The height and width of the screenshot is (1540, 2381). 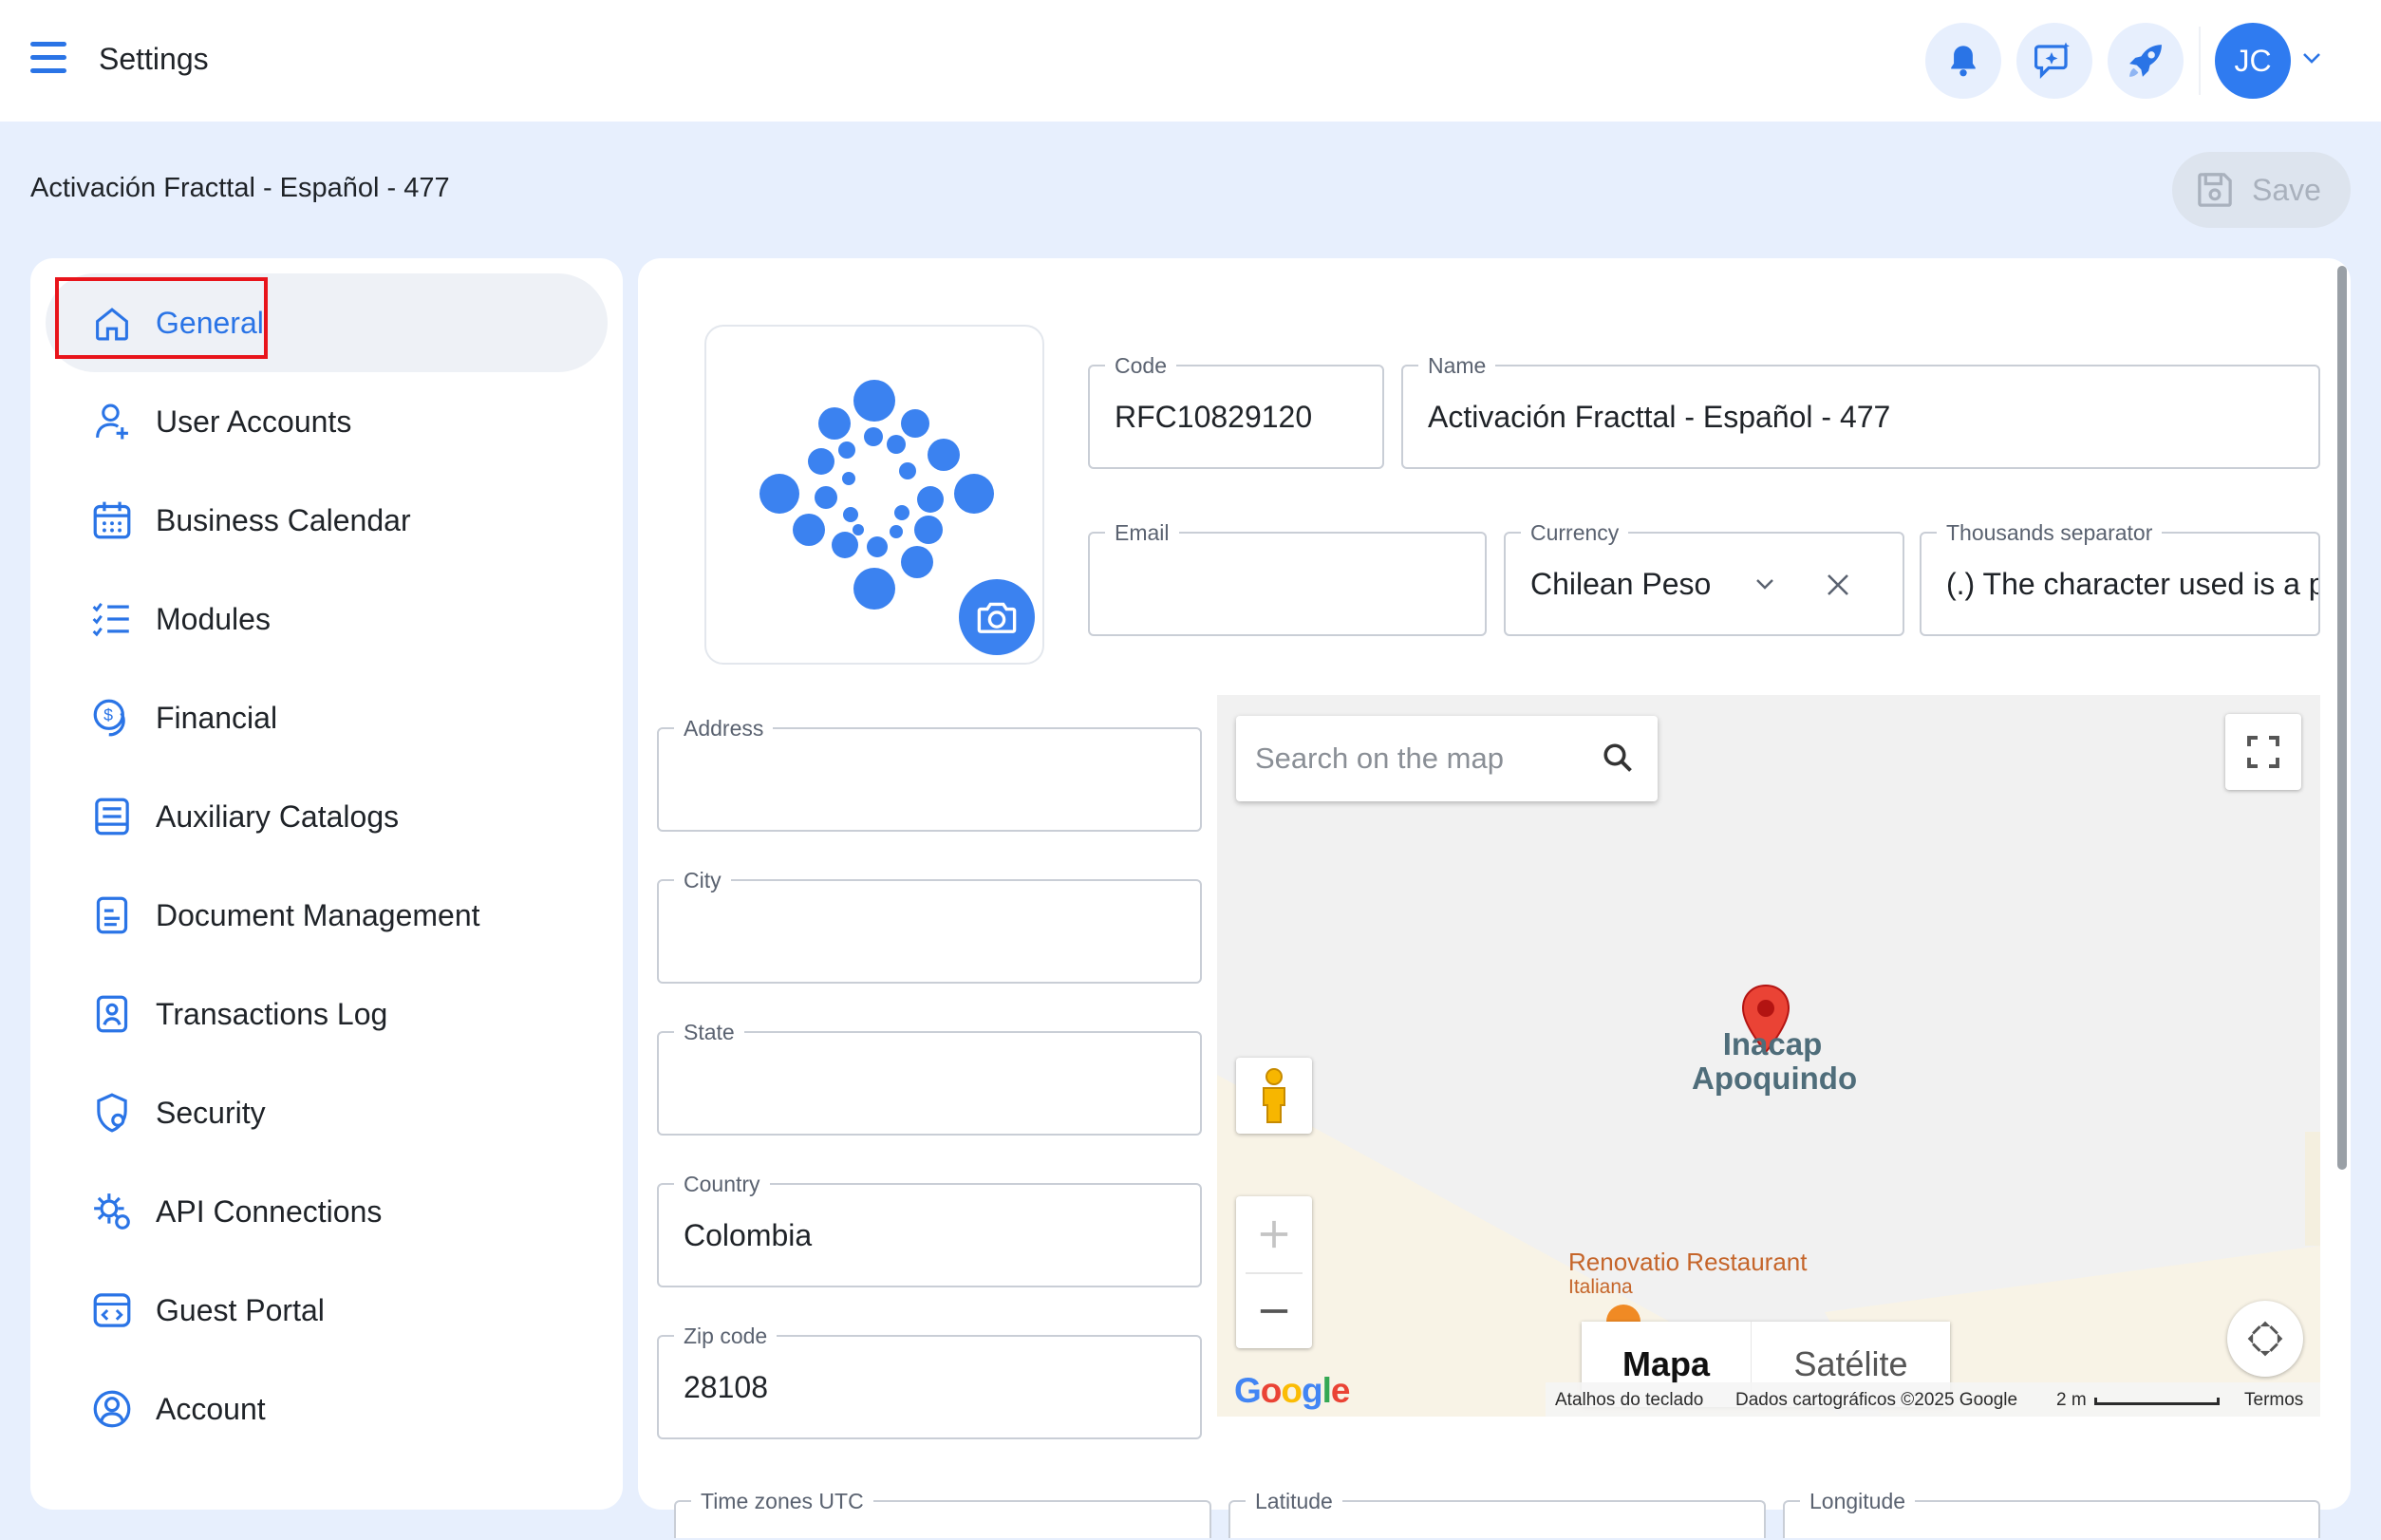 What do you see at coordinates (2157, 1401) in the screenshot?
I see `map-scale-bar` at bounding box center [2157, 1401].